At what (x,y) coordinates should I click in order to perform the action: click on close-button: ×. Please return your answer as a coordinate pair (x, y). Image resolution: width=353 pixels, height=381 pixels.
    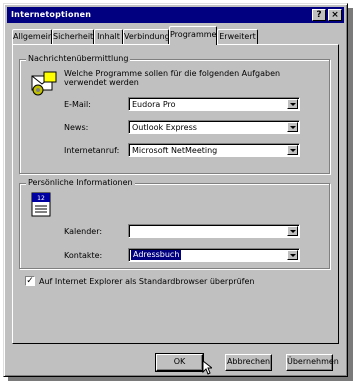
    Looking at the image, I should click on (335, 15).